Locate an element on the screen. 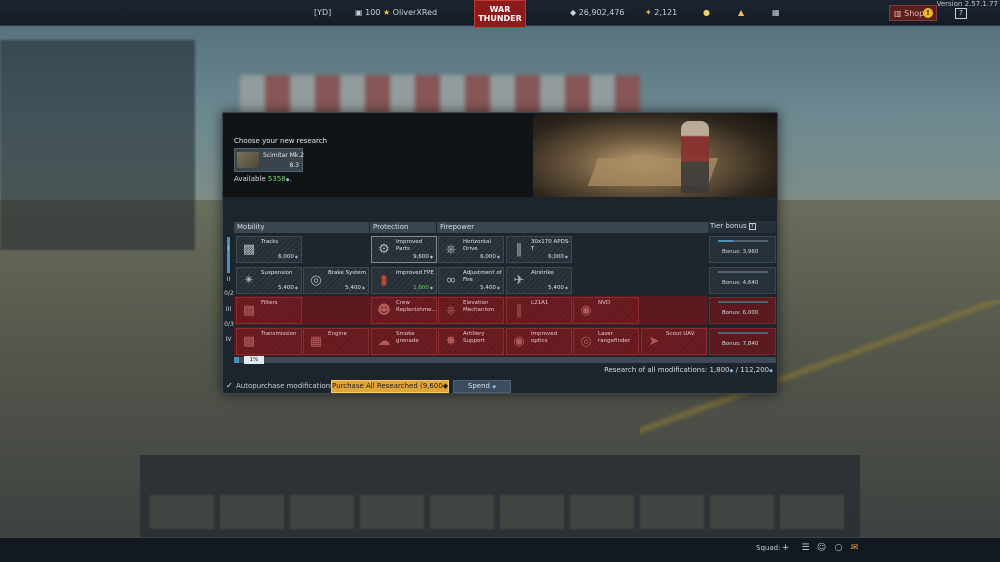 This screenshot has width=1000, height=562. coupons-icon: ▦ is located at coordinates (776, 12).